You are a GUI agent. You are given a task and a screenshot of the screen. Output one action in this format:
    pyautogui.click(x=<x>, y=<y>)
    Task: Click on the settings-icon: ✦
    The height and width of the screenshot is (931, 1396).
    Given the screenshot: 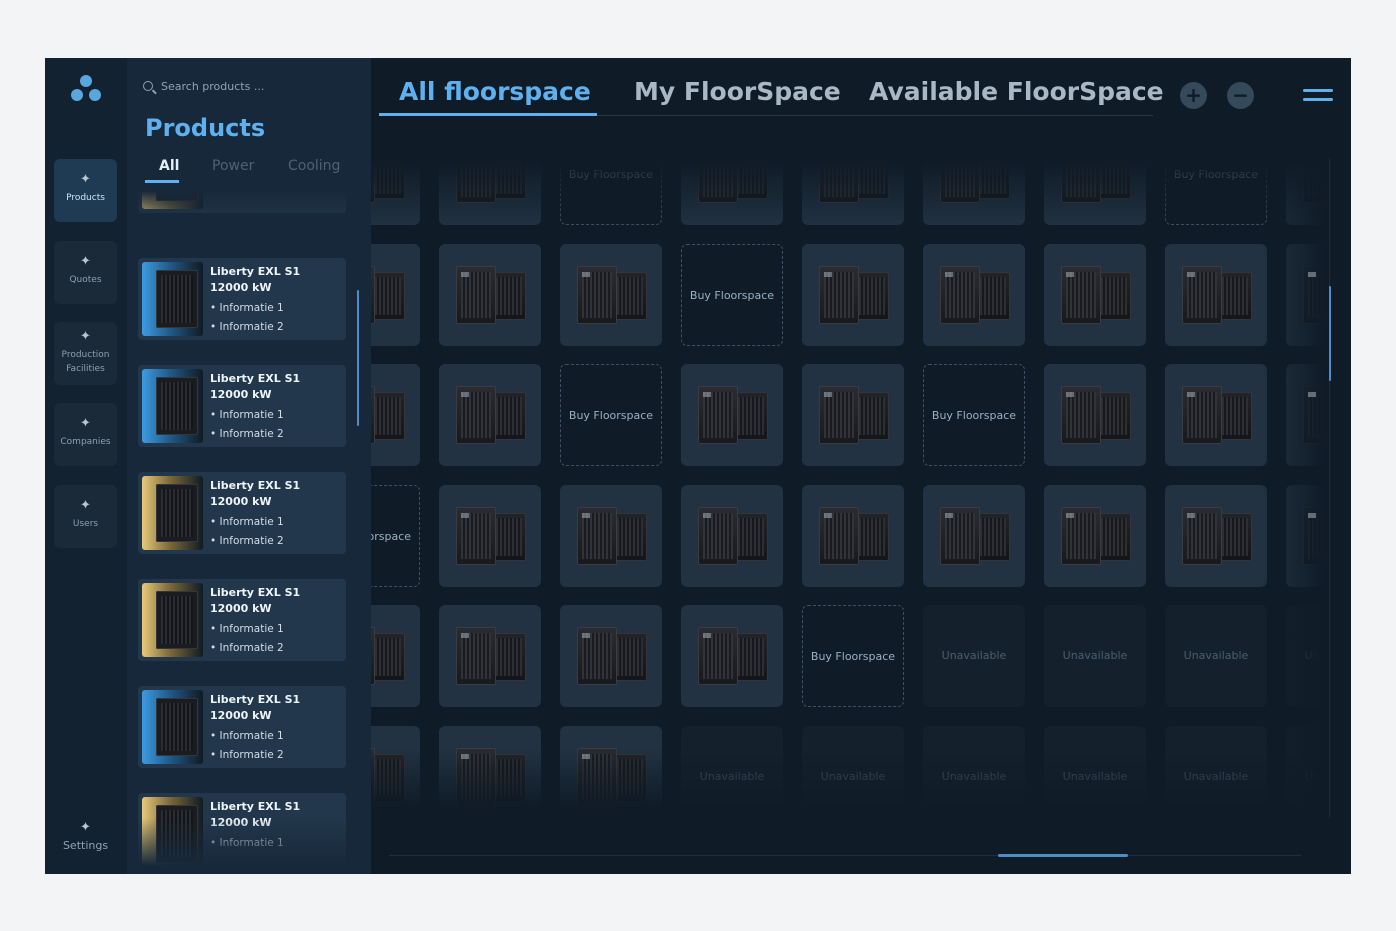 What is the action you would take?
    pyautogui.click(x=85, y=827)
    